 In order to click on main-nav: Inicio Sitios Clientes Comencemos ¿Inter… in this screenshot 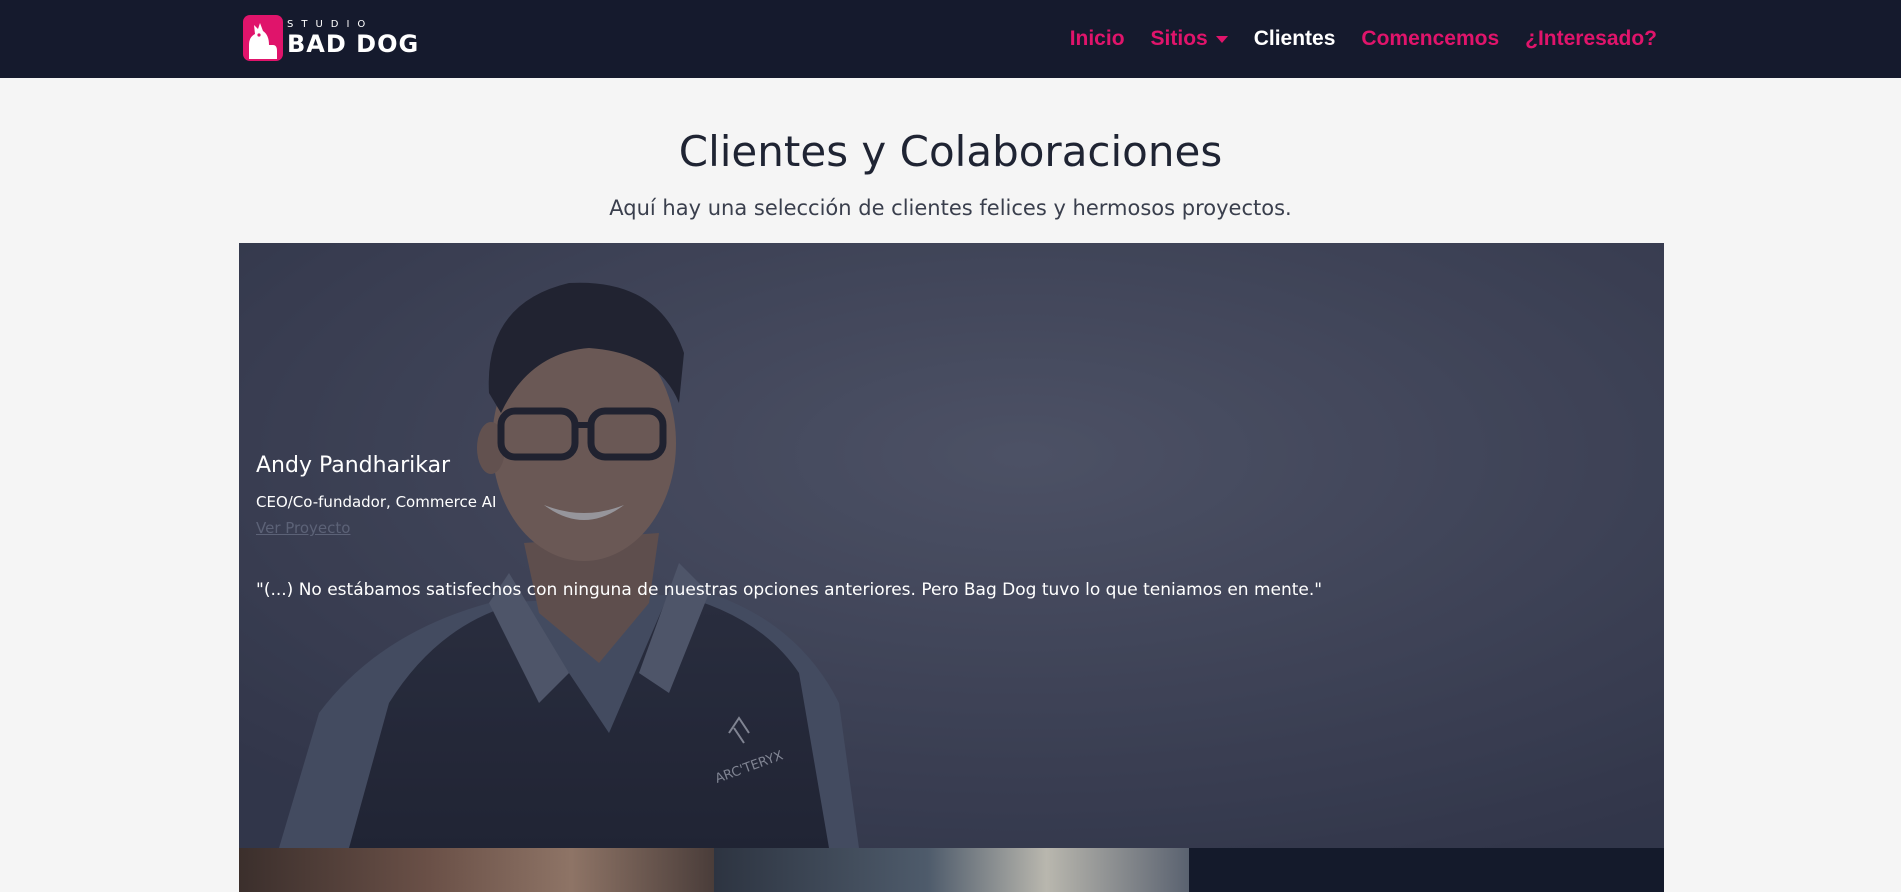, I will do `click(1350, 39)`.